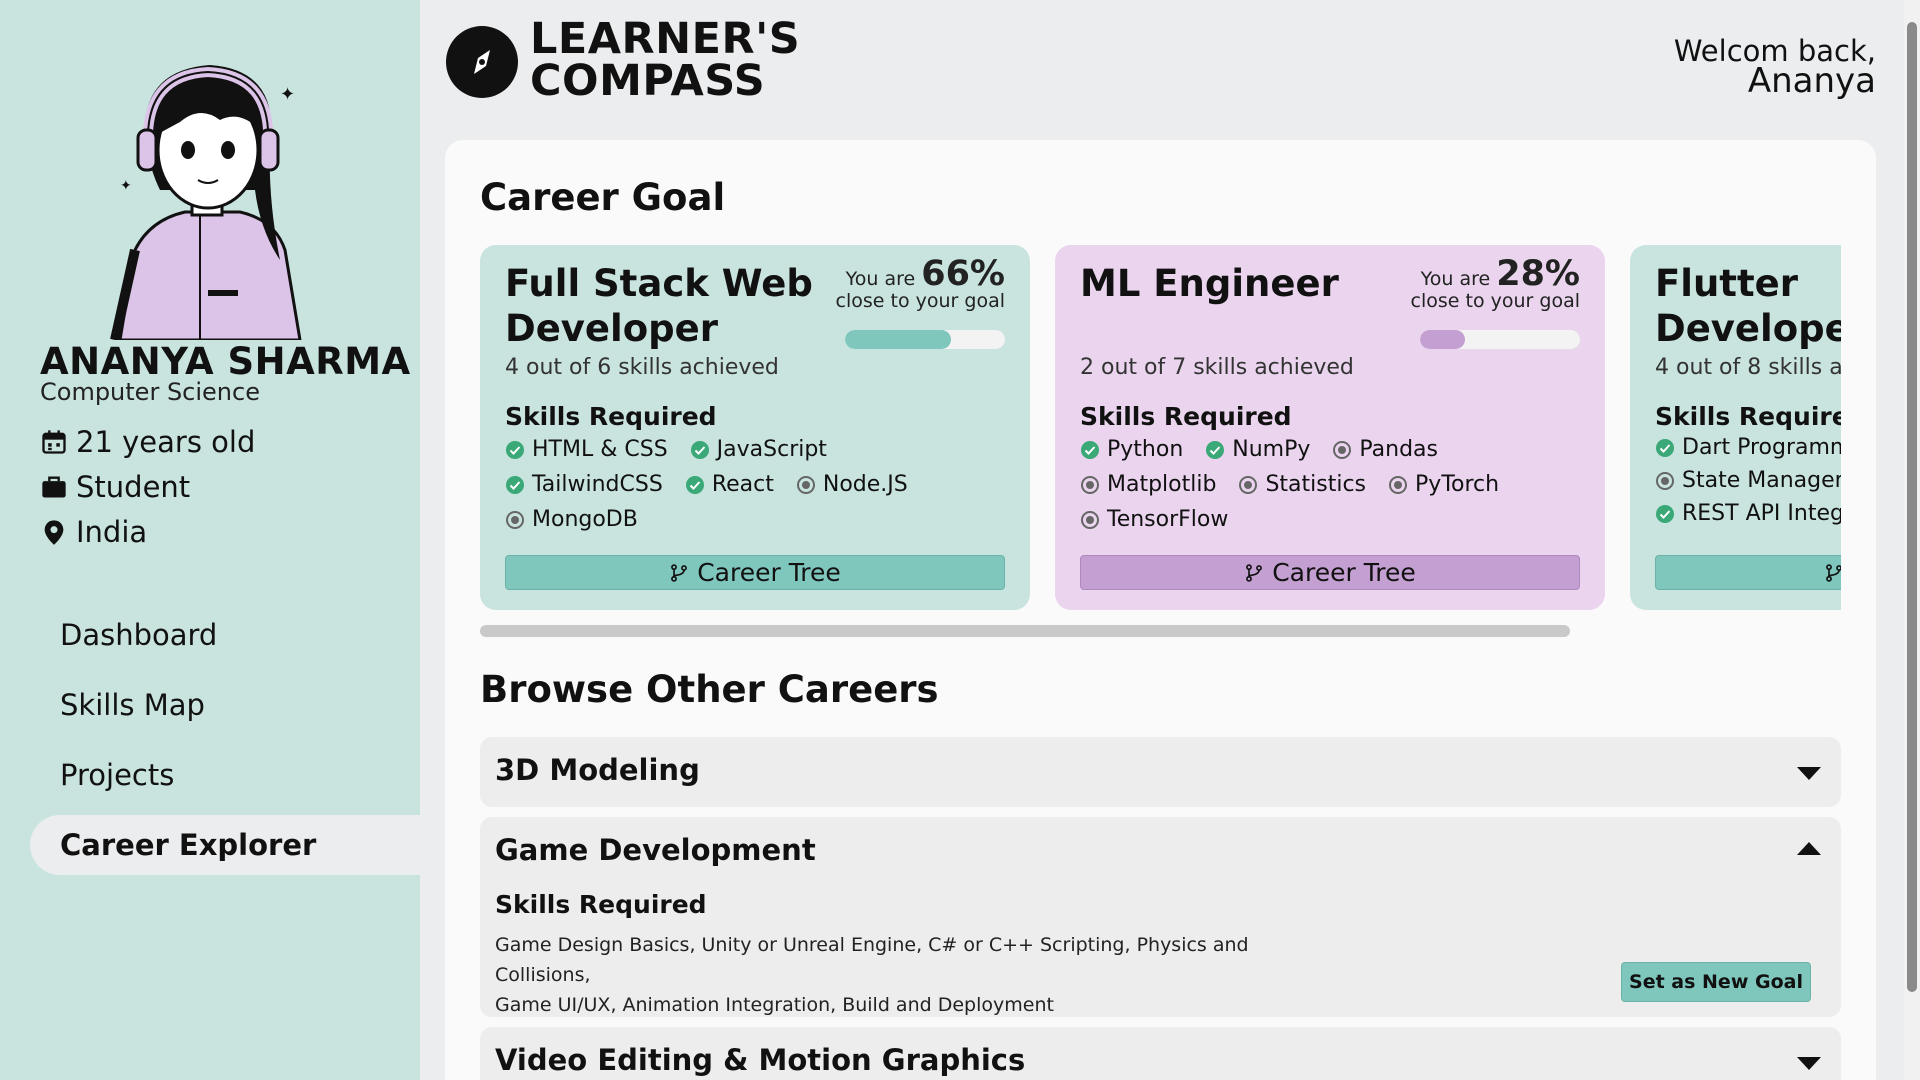 The image size is (1920, 1080). What do you see at coordinates (771, 449) in the screenshot?
I see `skill-name: JavaScript` at bounding box center [771, 449].